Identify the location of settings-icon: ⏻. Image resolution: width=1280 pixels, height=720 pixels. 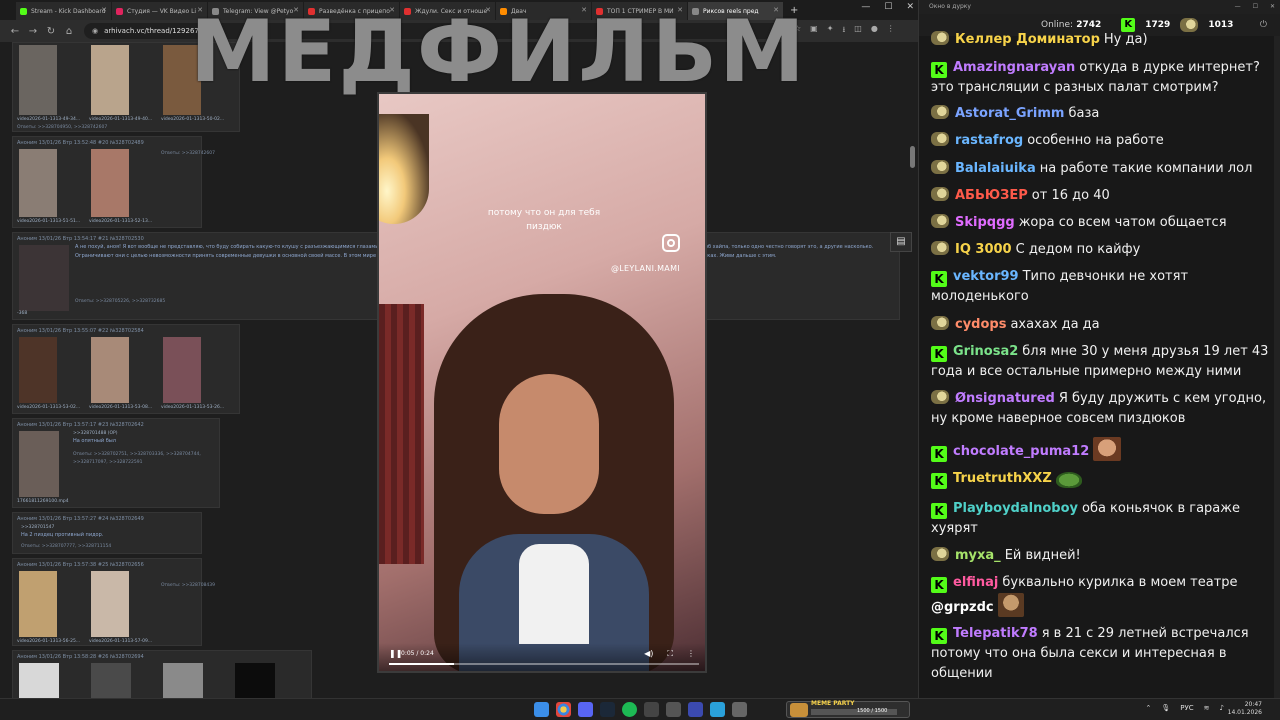
(1263, 25).